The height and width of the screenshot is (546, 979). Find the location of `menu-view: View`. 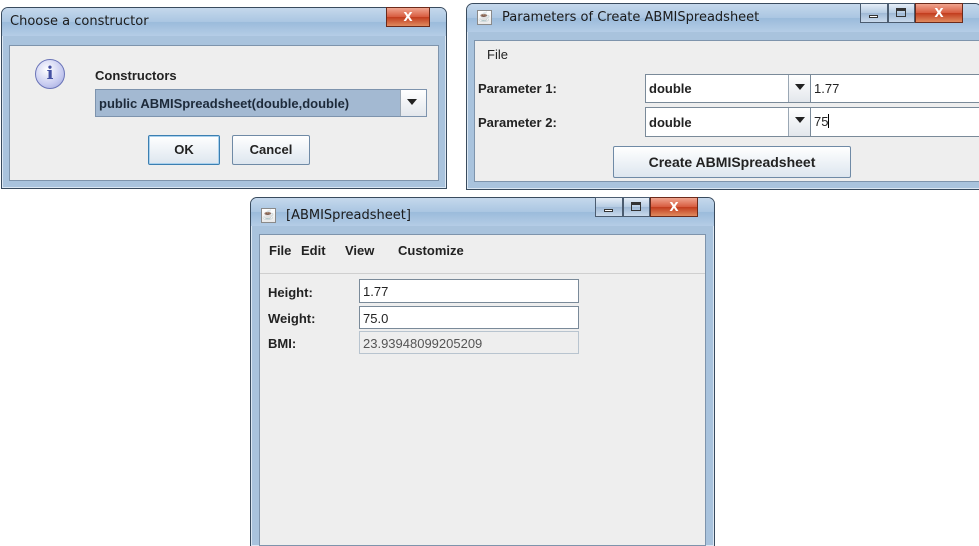

menu-view: View is located at coordinates (359, 250).